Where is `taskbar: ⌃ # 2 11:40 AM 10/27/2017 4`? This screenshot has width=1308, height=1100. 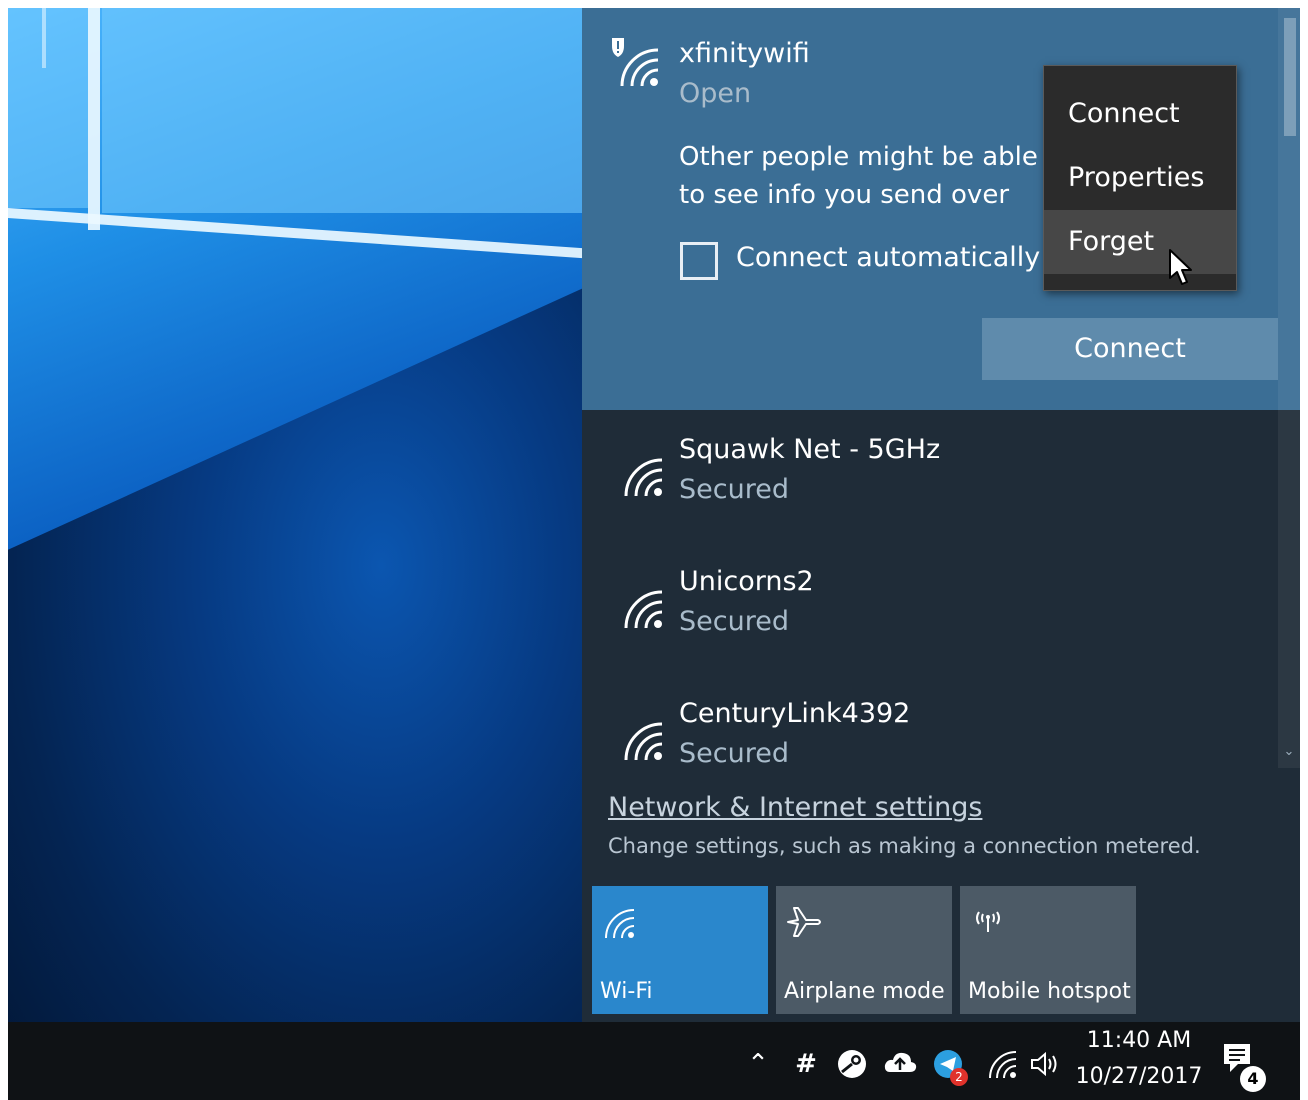 taskbar: ⌃ # 2 11:40 AM 10/27/2017 4 is located at coordinates (654, 1061).